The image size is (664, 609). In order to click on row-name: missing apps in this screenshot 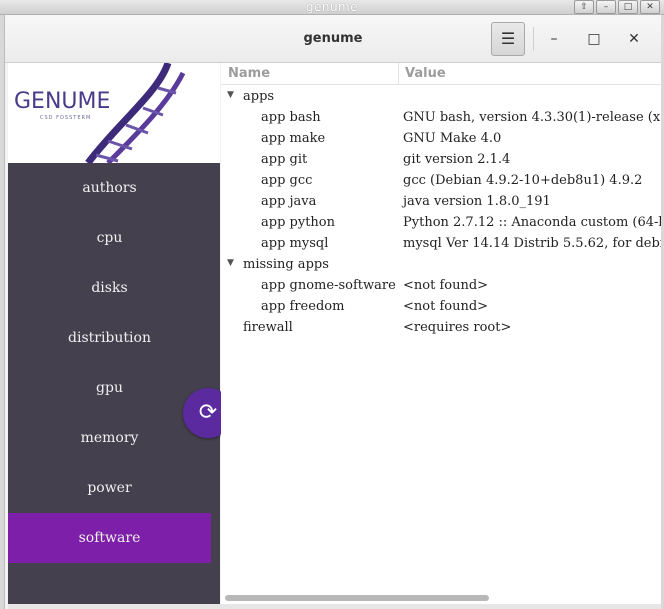, I will do `click(286, 264)`.